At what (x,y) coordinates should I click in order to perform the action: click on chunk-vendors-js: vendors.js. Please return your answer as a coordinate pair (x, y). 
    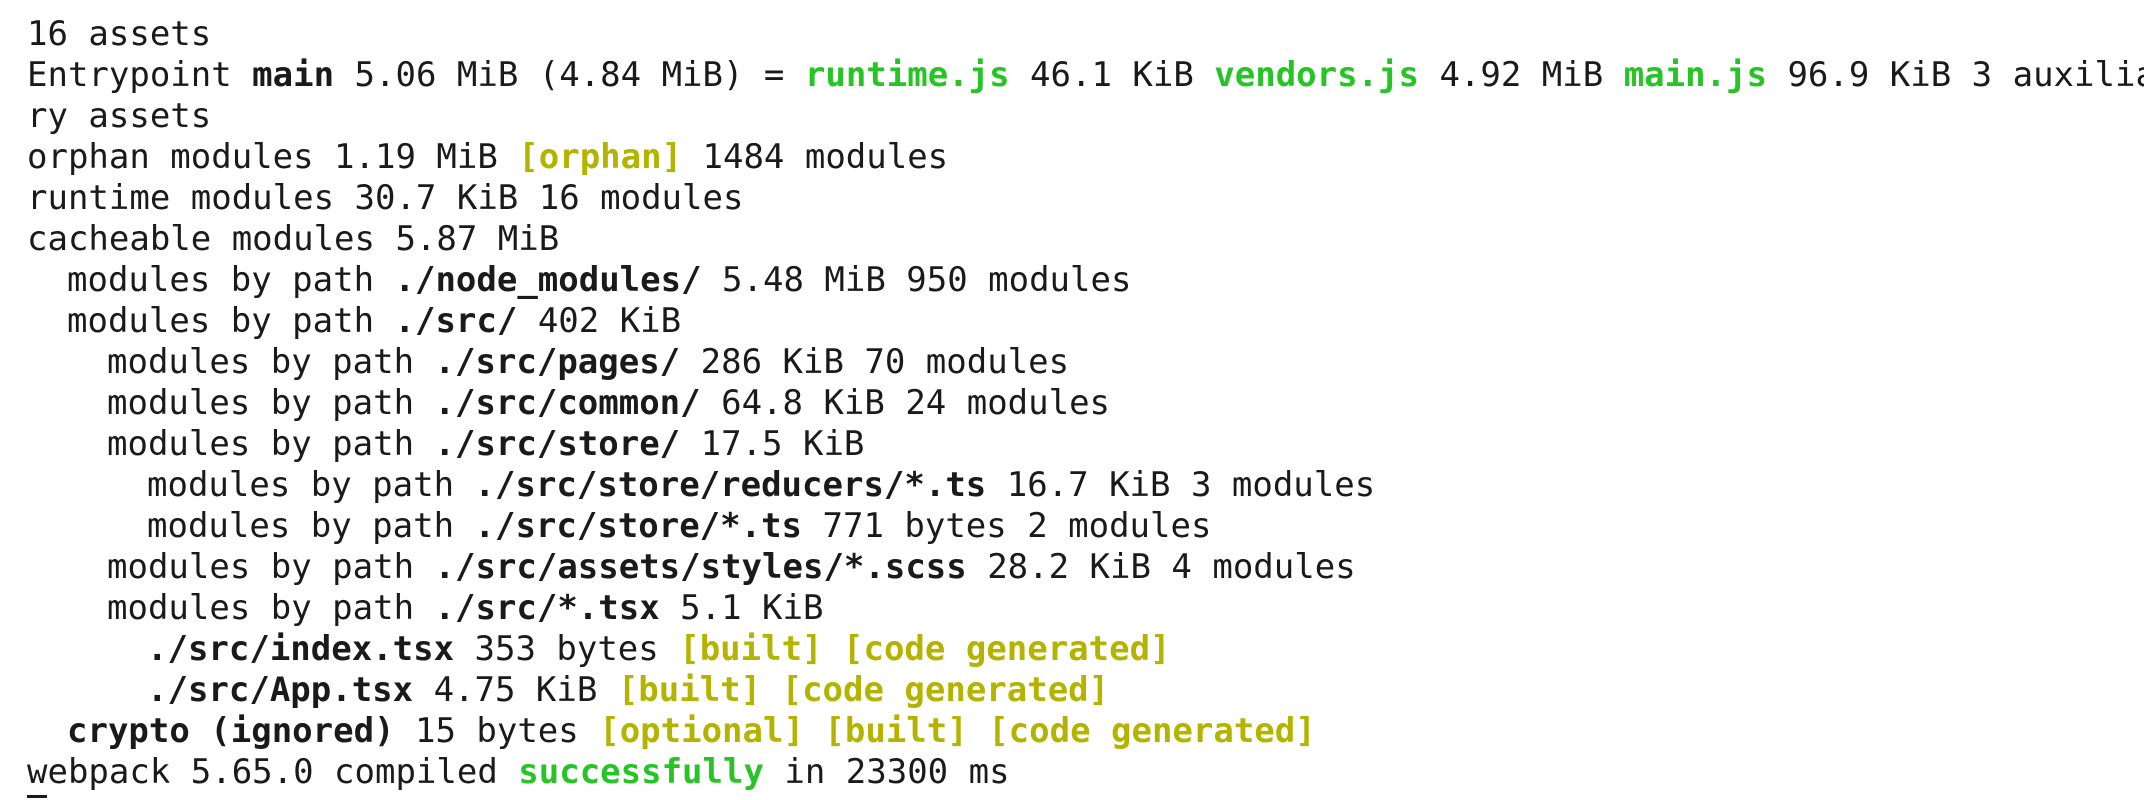
    Looking at the image, I should click on (1316, 75).